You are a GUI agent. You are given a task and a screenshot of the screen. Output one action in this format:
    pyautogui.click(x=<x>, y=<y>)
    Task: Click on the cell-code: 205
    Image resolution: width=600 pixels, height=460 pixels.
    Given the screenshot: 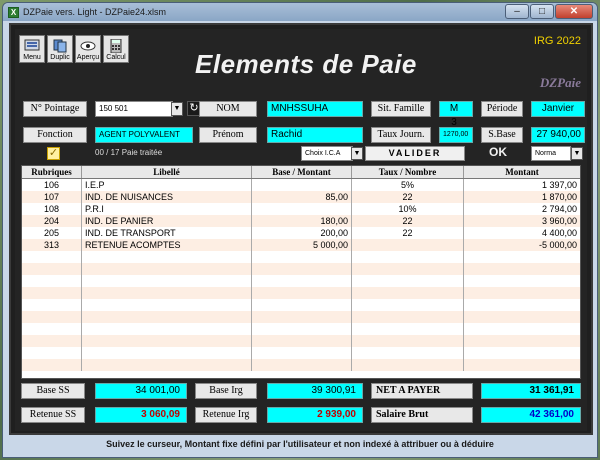 What is the action you would take?
    pyautogui.click(x=52, y=233)
    